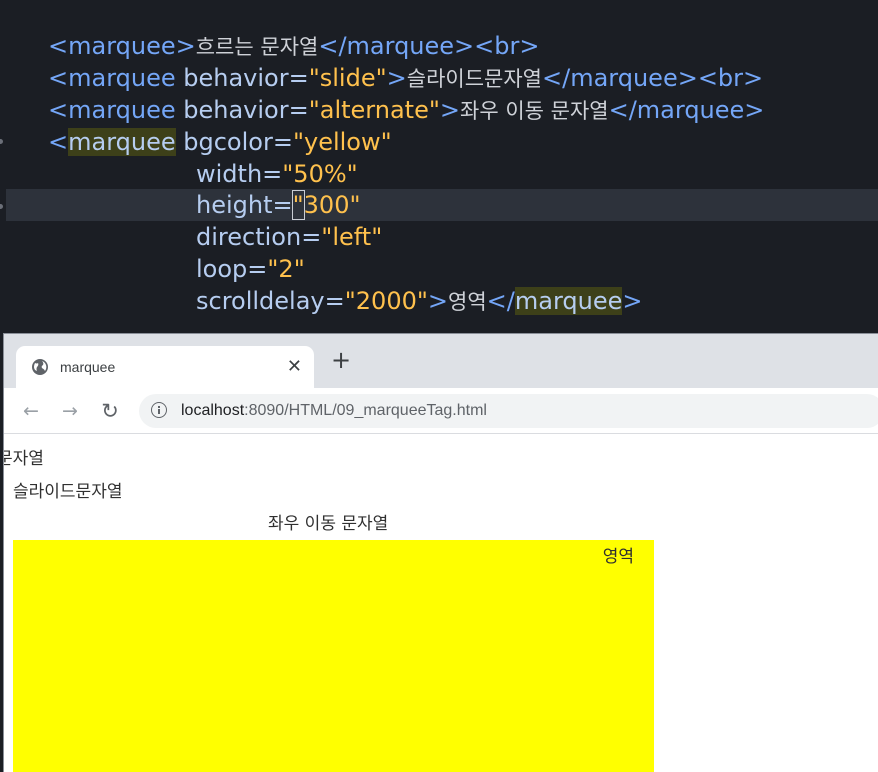 The width and height of the screenshot is (878, 772). Describe the element at coordinates (341, 360) in the screenshot. I see `new-tab-button: +` at that location.